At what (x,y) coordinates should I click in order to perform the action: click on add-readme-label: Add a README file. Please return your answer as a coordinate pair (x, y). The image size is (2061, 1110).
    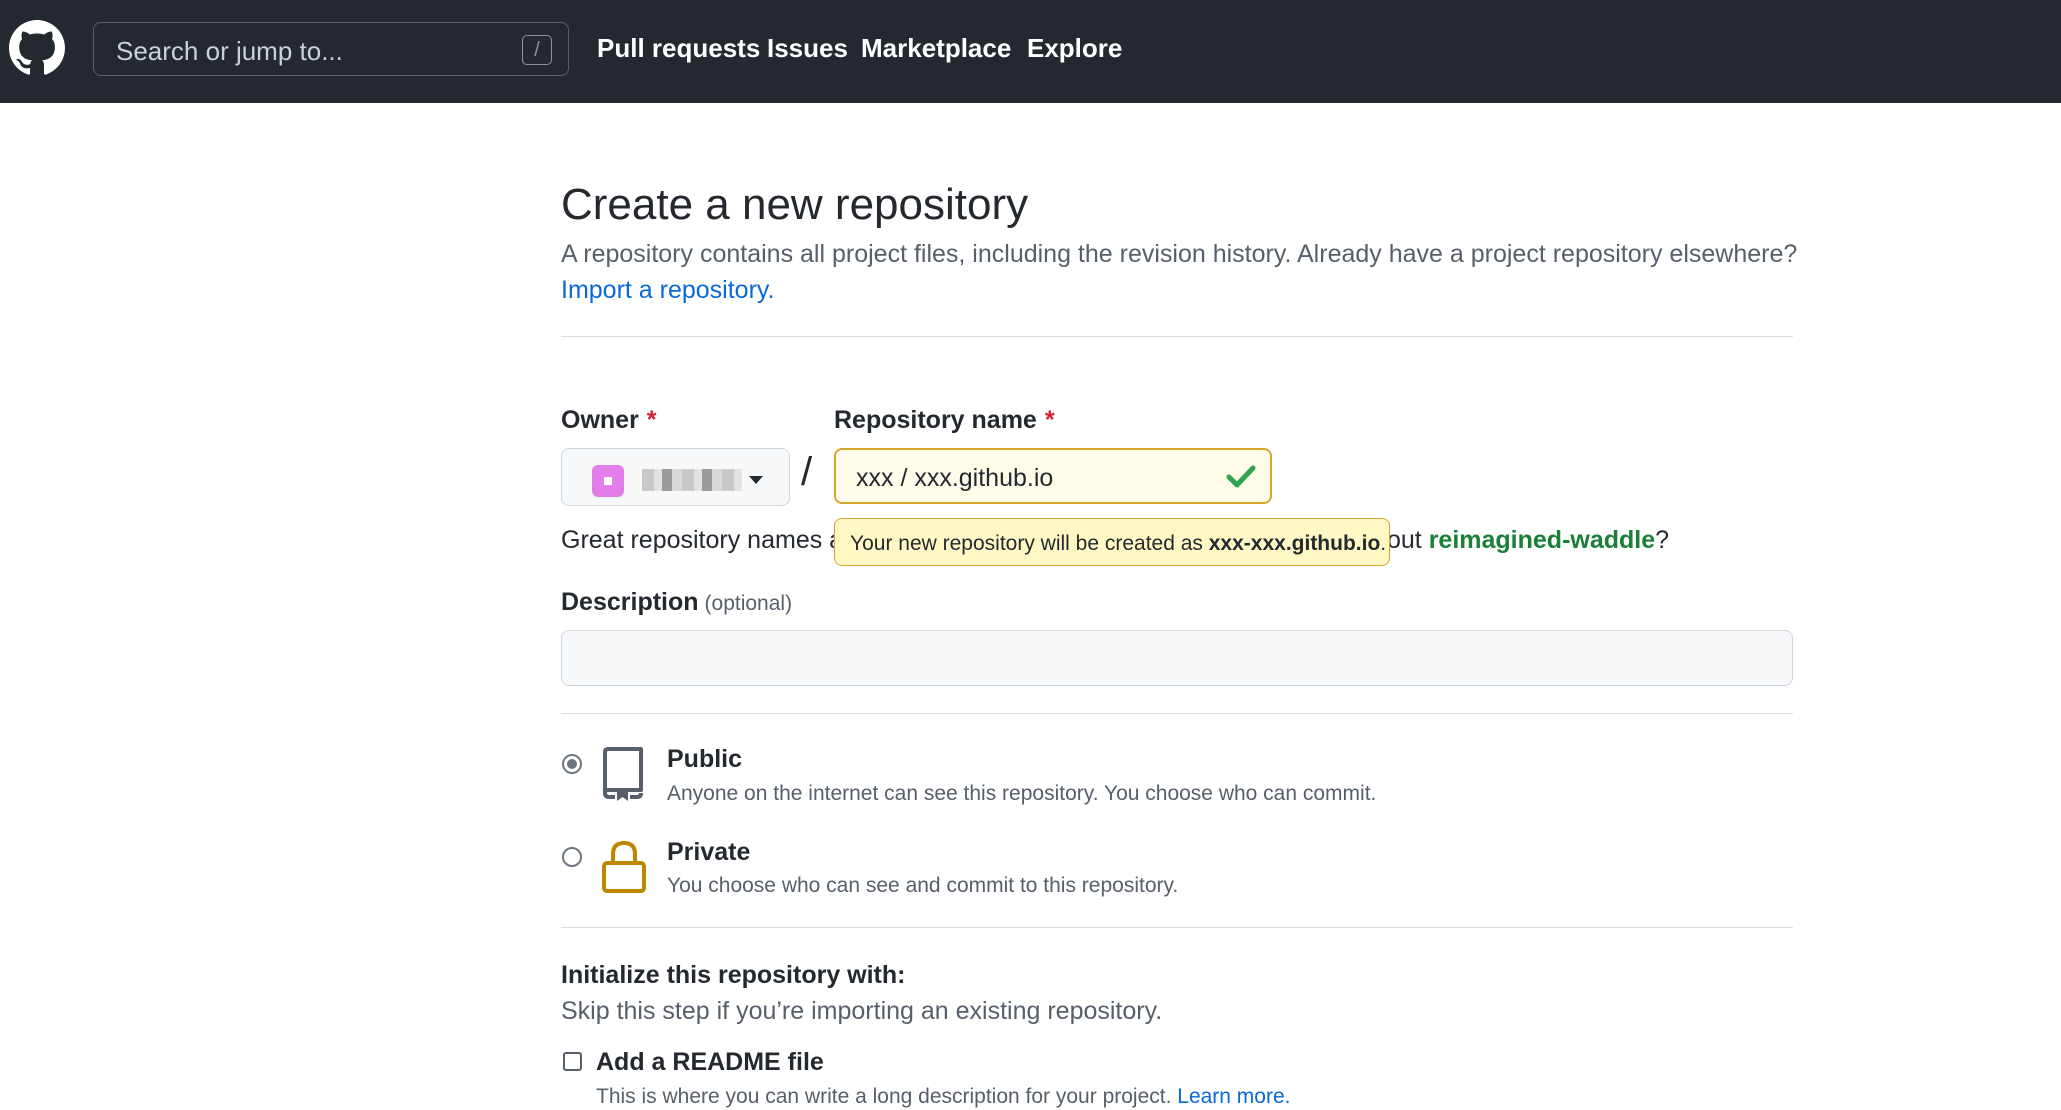
    Looking at the image, I should click on (710, 1062).